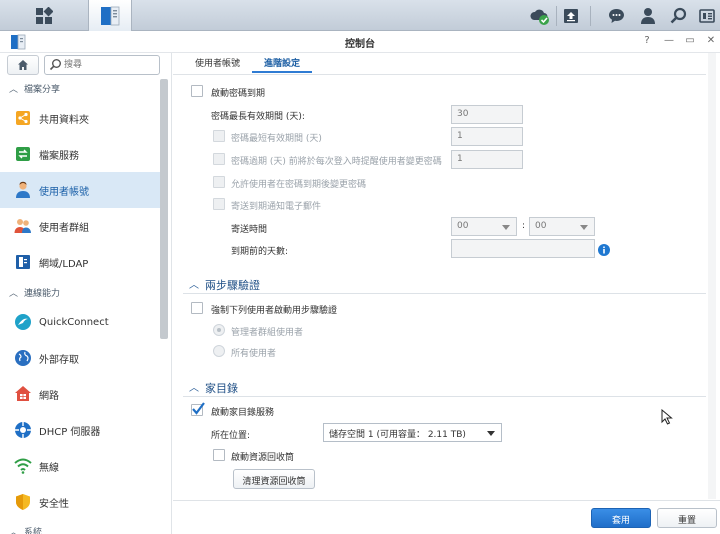 The width and height of the screenshot is (720, 534). Describe the element at coordinates (42, 90) in the screenshot. I see `category-label: 檔案分享` at that location.